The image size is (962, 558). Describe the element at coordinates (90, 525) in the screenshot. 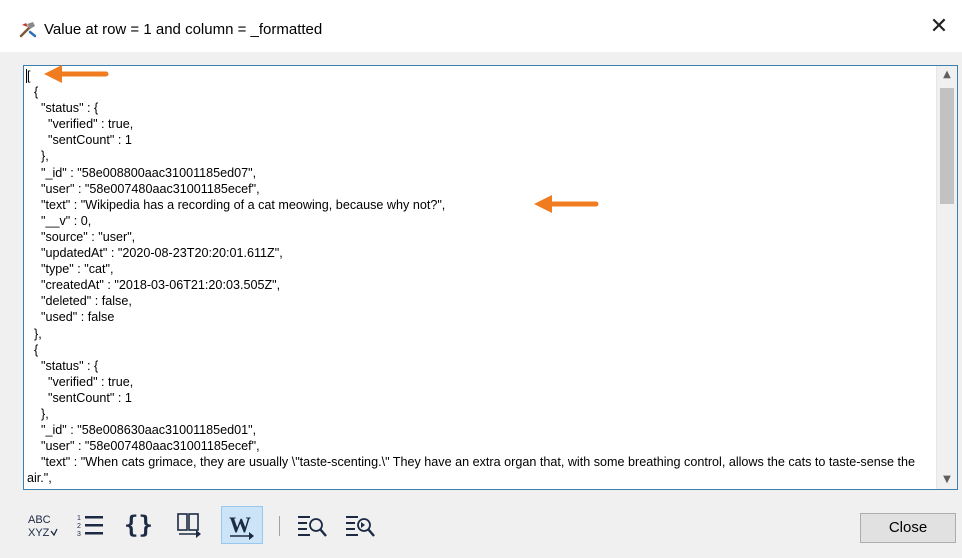

I see `line-numbers-icon: 1 2 3` at that location.